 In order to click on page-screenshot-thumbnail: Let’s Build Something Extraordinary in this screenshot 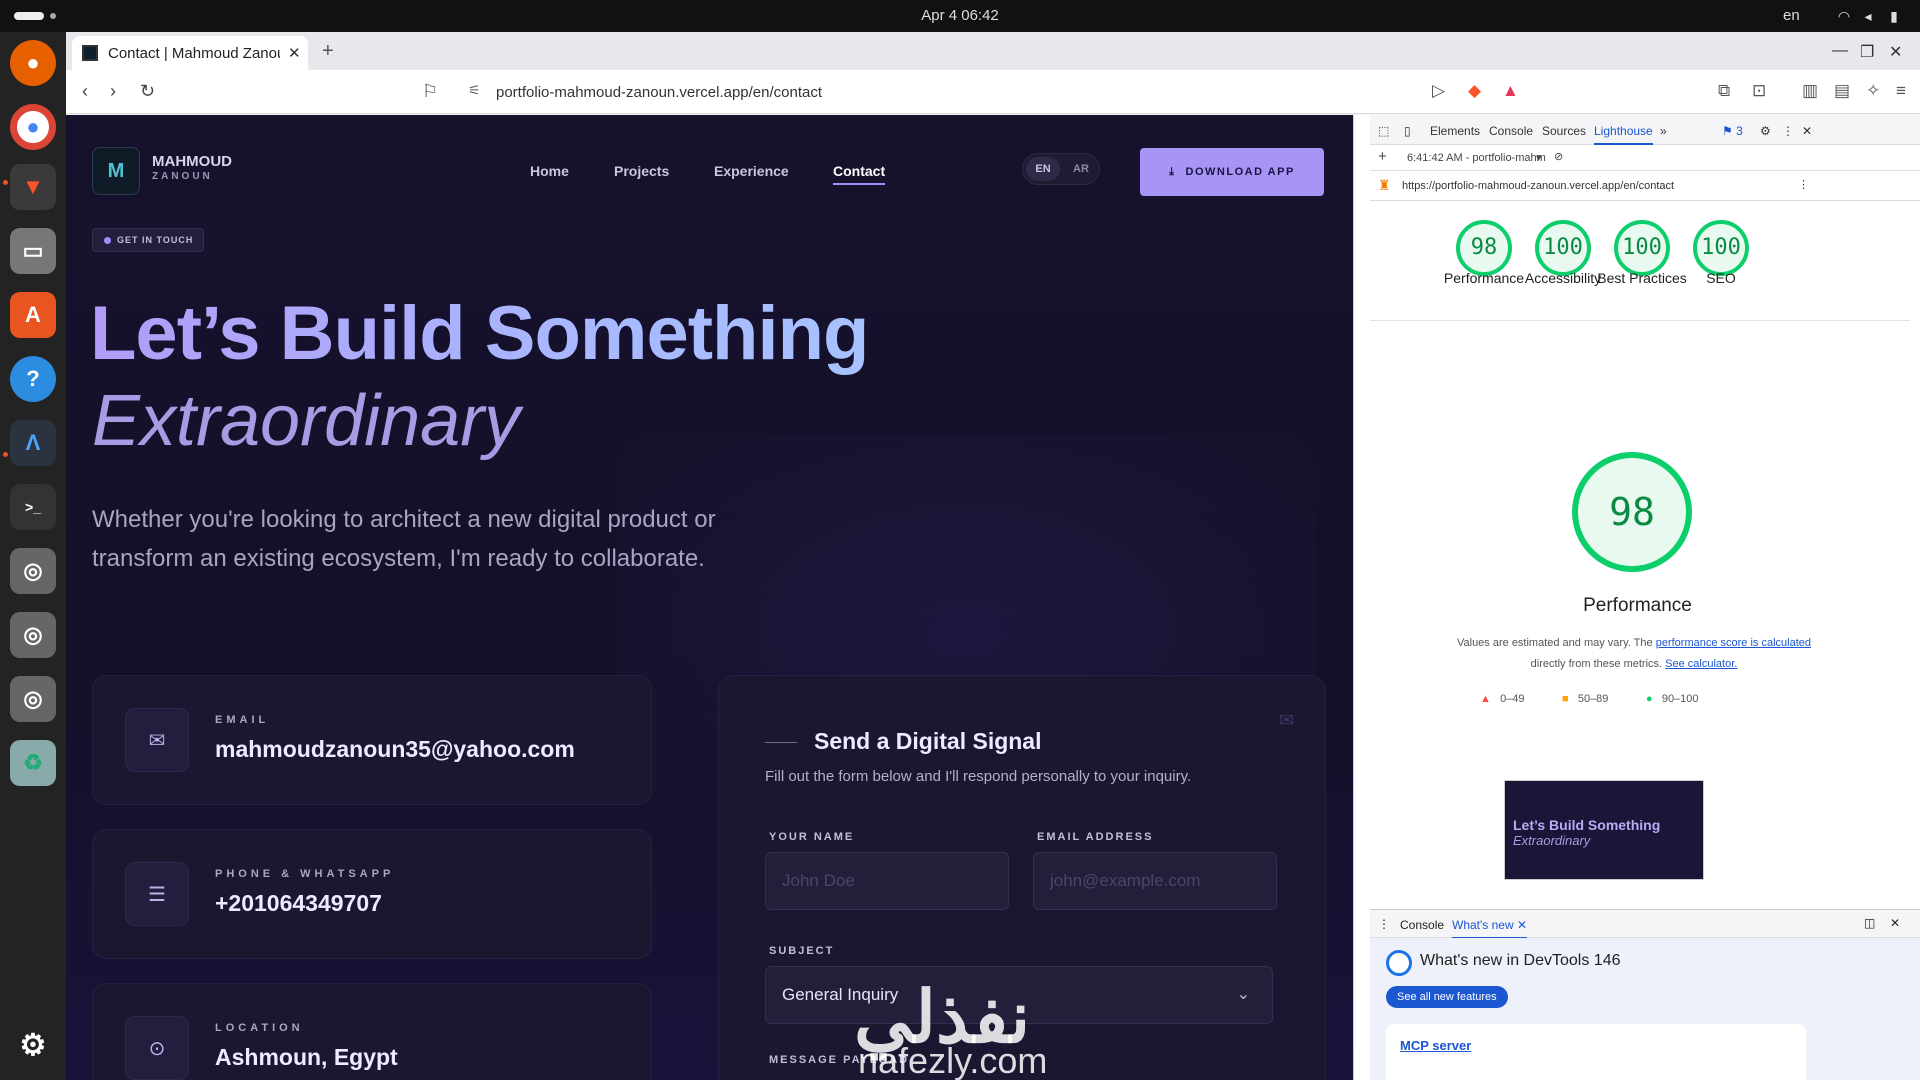, I will do `click(1604, 830)`.